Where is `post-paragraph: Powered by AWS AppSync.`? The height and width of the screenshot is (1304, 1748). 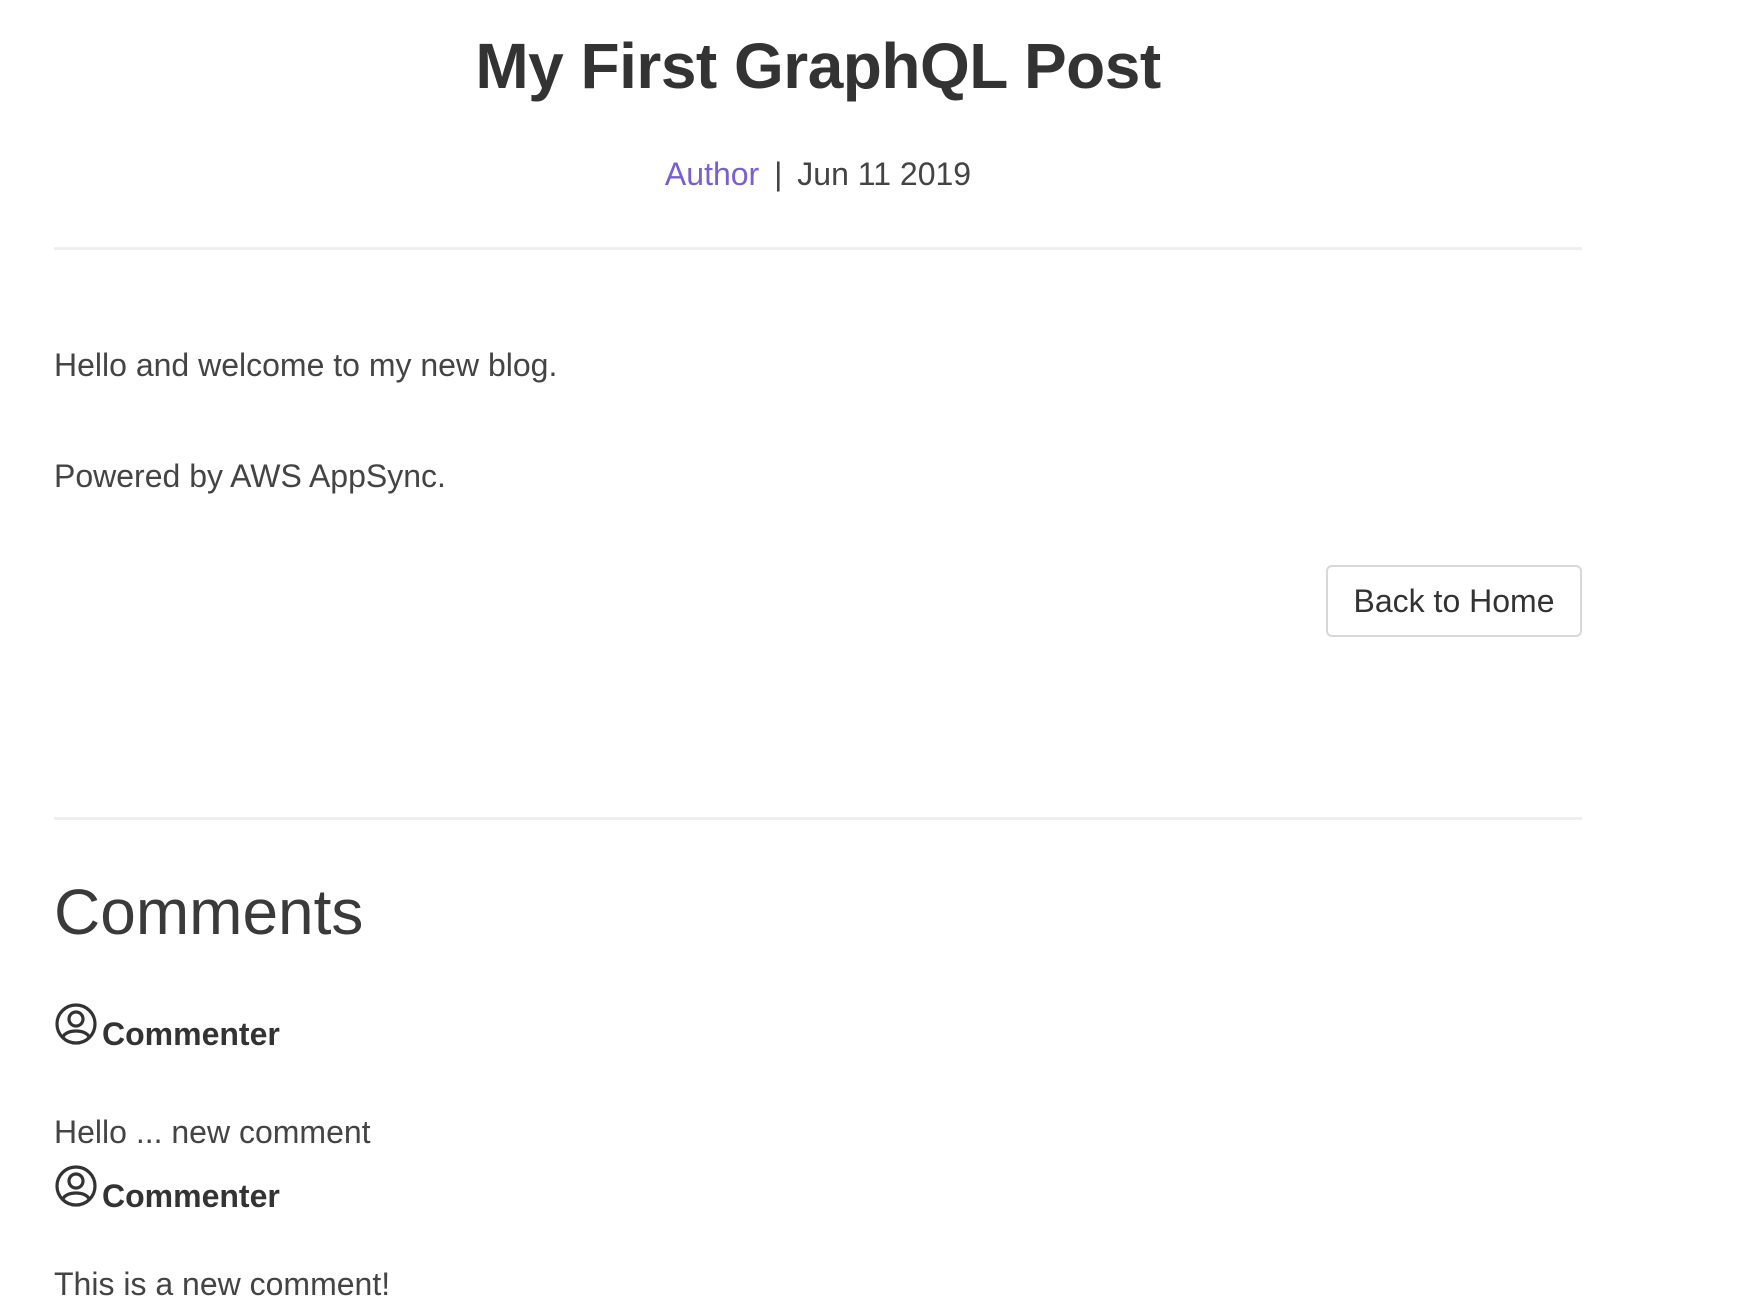
post-paragraph: Powered by AWS AppSync. is located at coordinates (250, 476).